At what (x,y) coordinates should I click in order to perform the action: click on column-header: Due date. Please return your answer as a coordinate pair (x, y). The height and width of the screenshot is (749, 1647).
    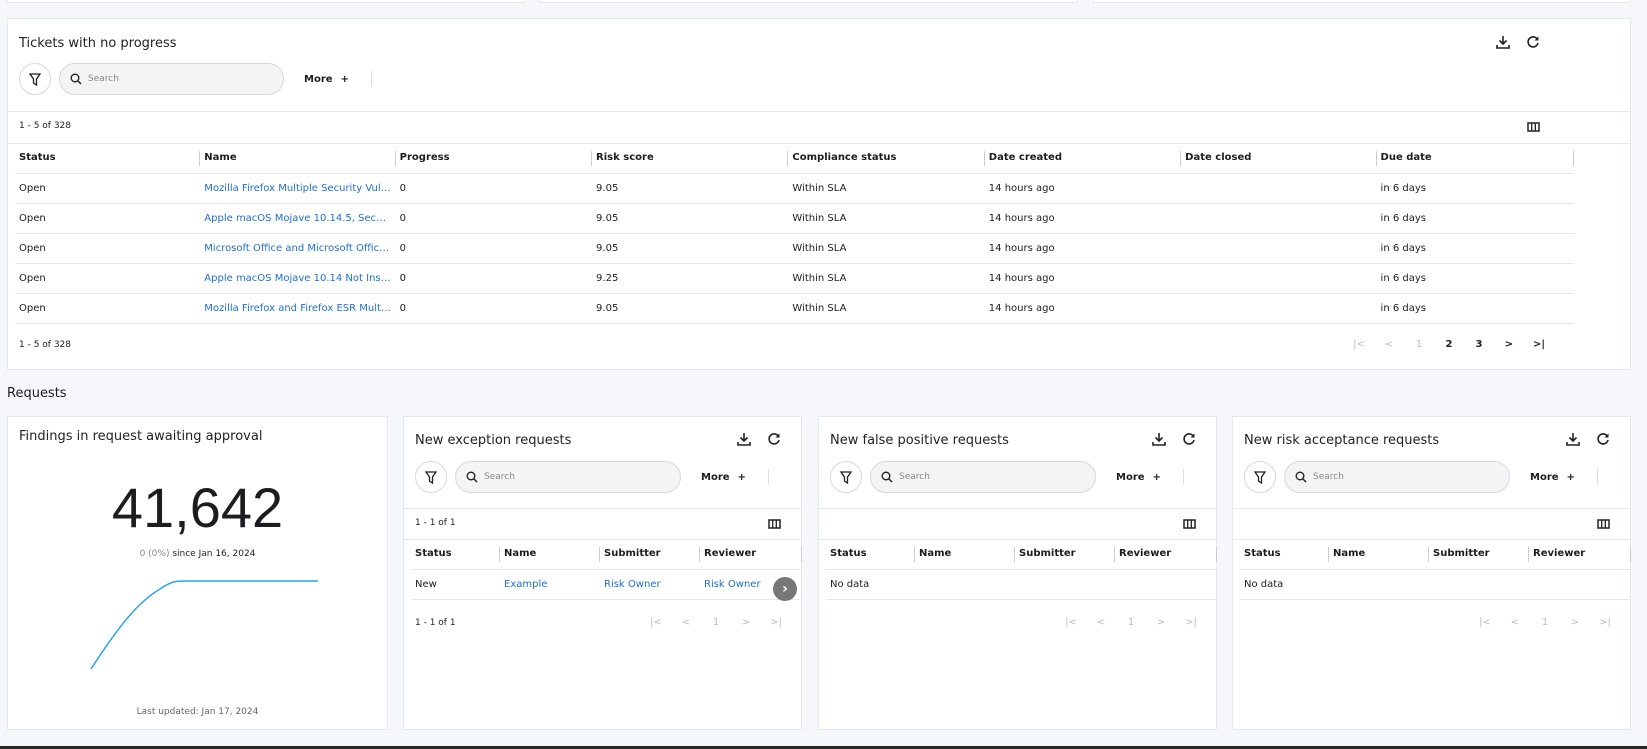
    Looking at the image, I should click on (1475, 158).